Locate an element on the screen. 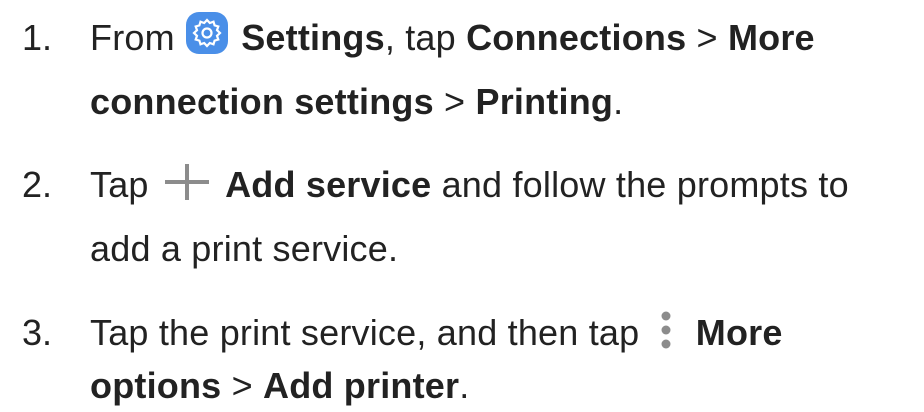  step-text: add a print service. is located at coordinates (244, 248).